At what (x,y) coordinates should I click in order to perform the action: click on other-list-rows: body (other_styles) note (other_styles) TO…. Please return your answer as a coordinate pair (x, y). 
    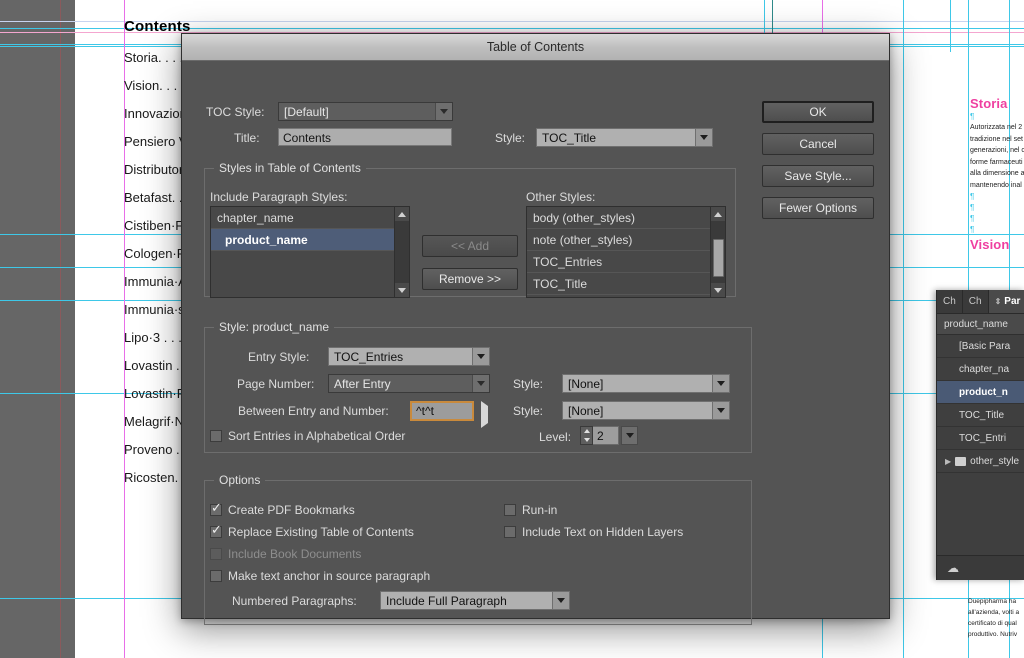
    Looking at the image, I should click on (626, 251).